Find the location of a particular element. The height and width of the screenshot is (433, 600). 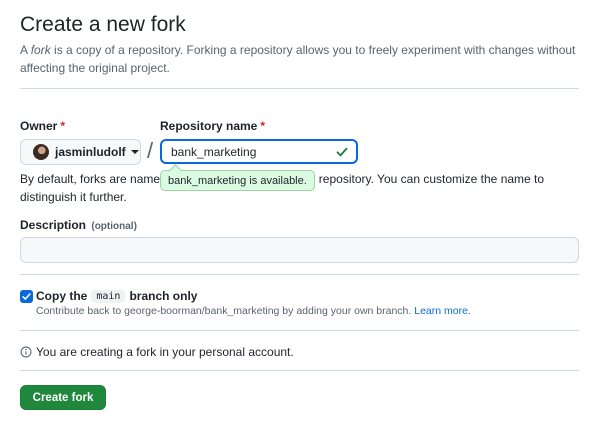

repository-name-value: bank_marketing is located at coordinates (263, 152).